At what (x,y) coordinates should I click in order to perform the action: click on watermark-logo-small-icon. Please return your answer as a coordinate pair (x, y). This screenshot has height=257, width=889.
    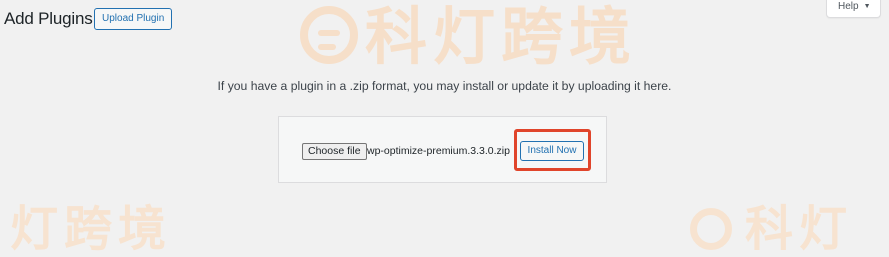
    Looking at the image, I should click on (711, 229).